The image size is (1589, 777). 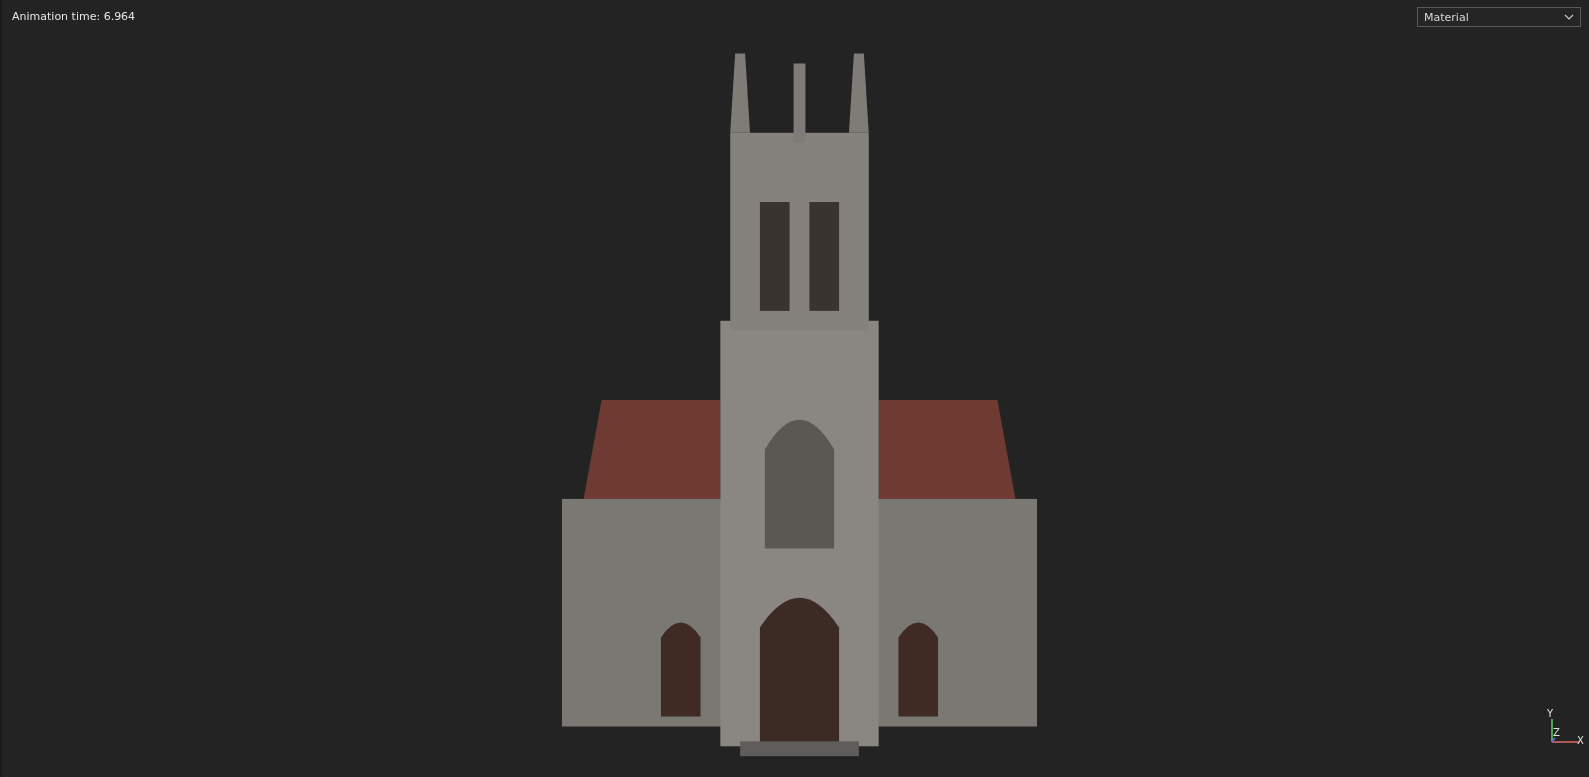 I want to click on y-axis-label: Y, so click(x=1550, y=714).